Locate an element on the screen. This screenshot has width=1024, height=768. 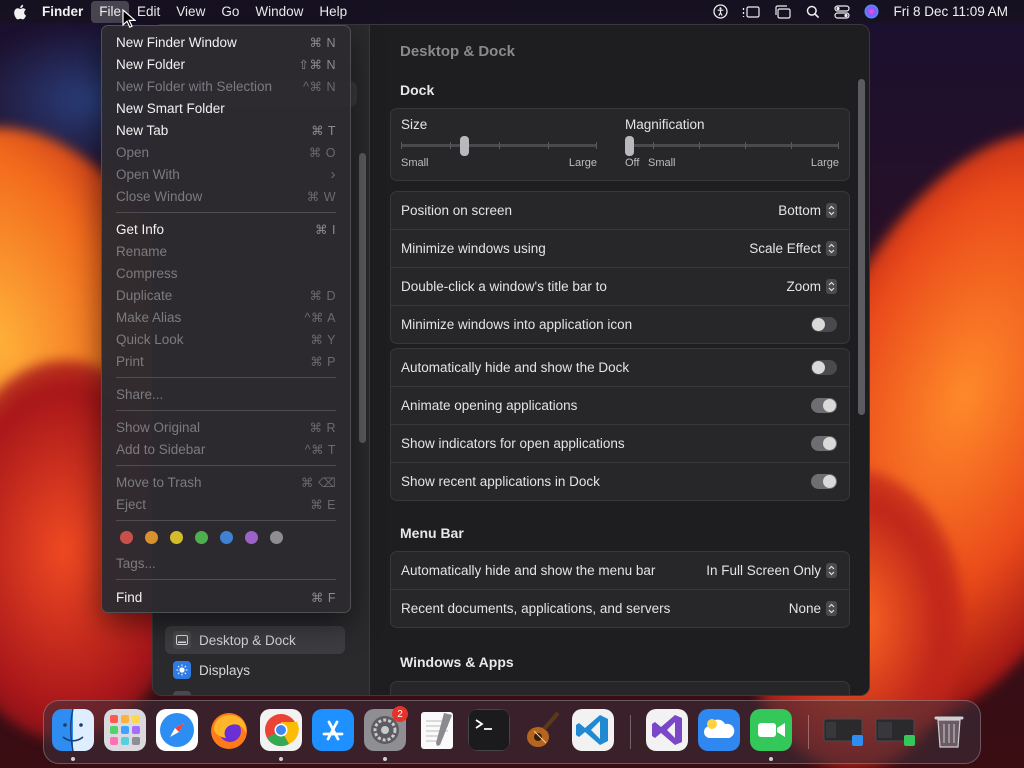
menu-view: View is located at coordinates (190, 12).